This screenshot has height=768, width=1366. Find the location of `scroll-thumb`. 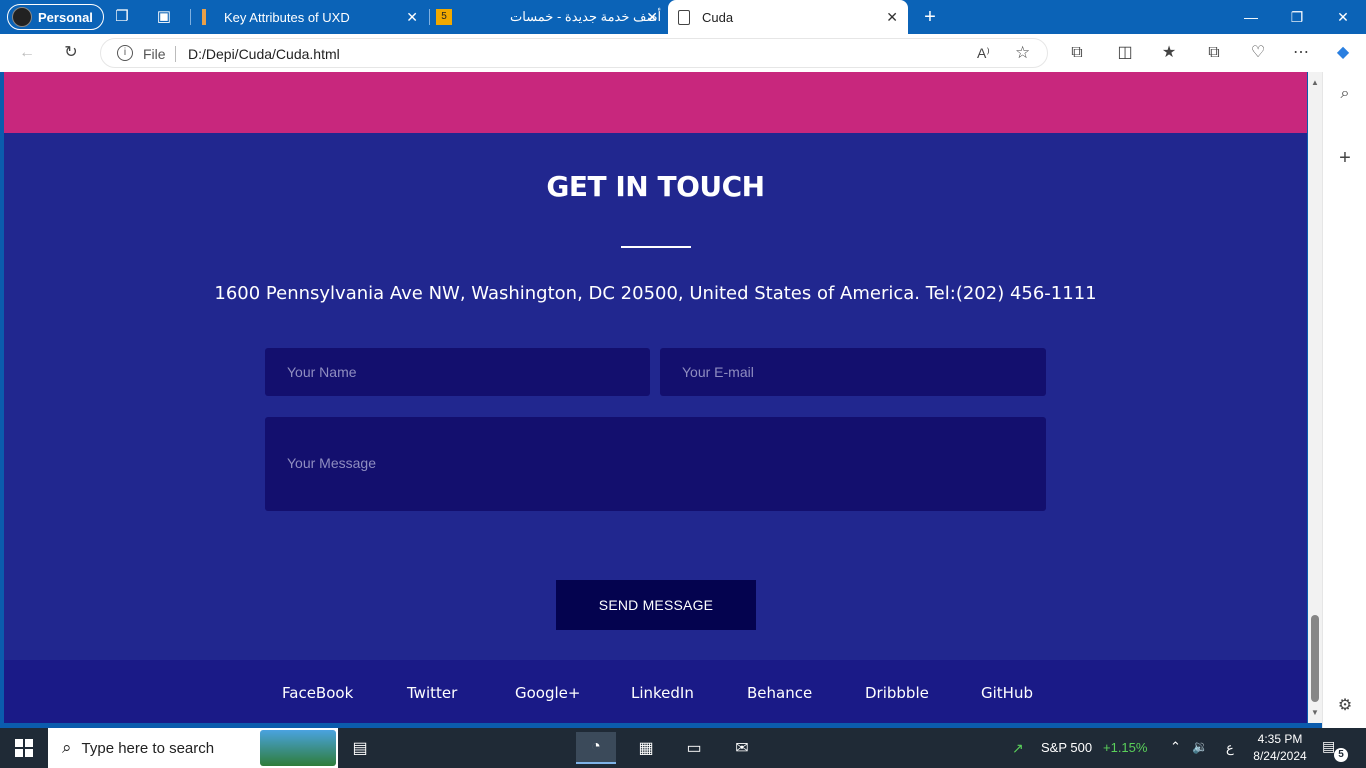

scroll-thumb is located at coordinates (1315, 658).